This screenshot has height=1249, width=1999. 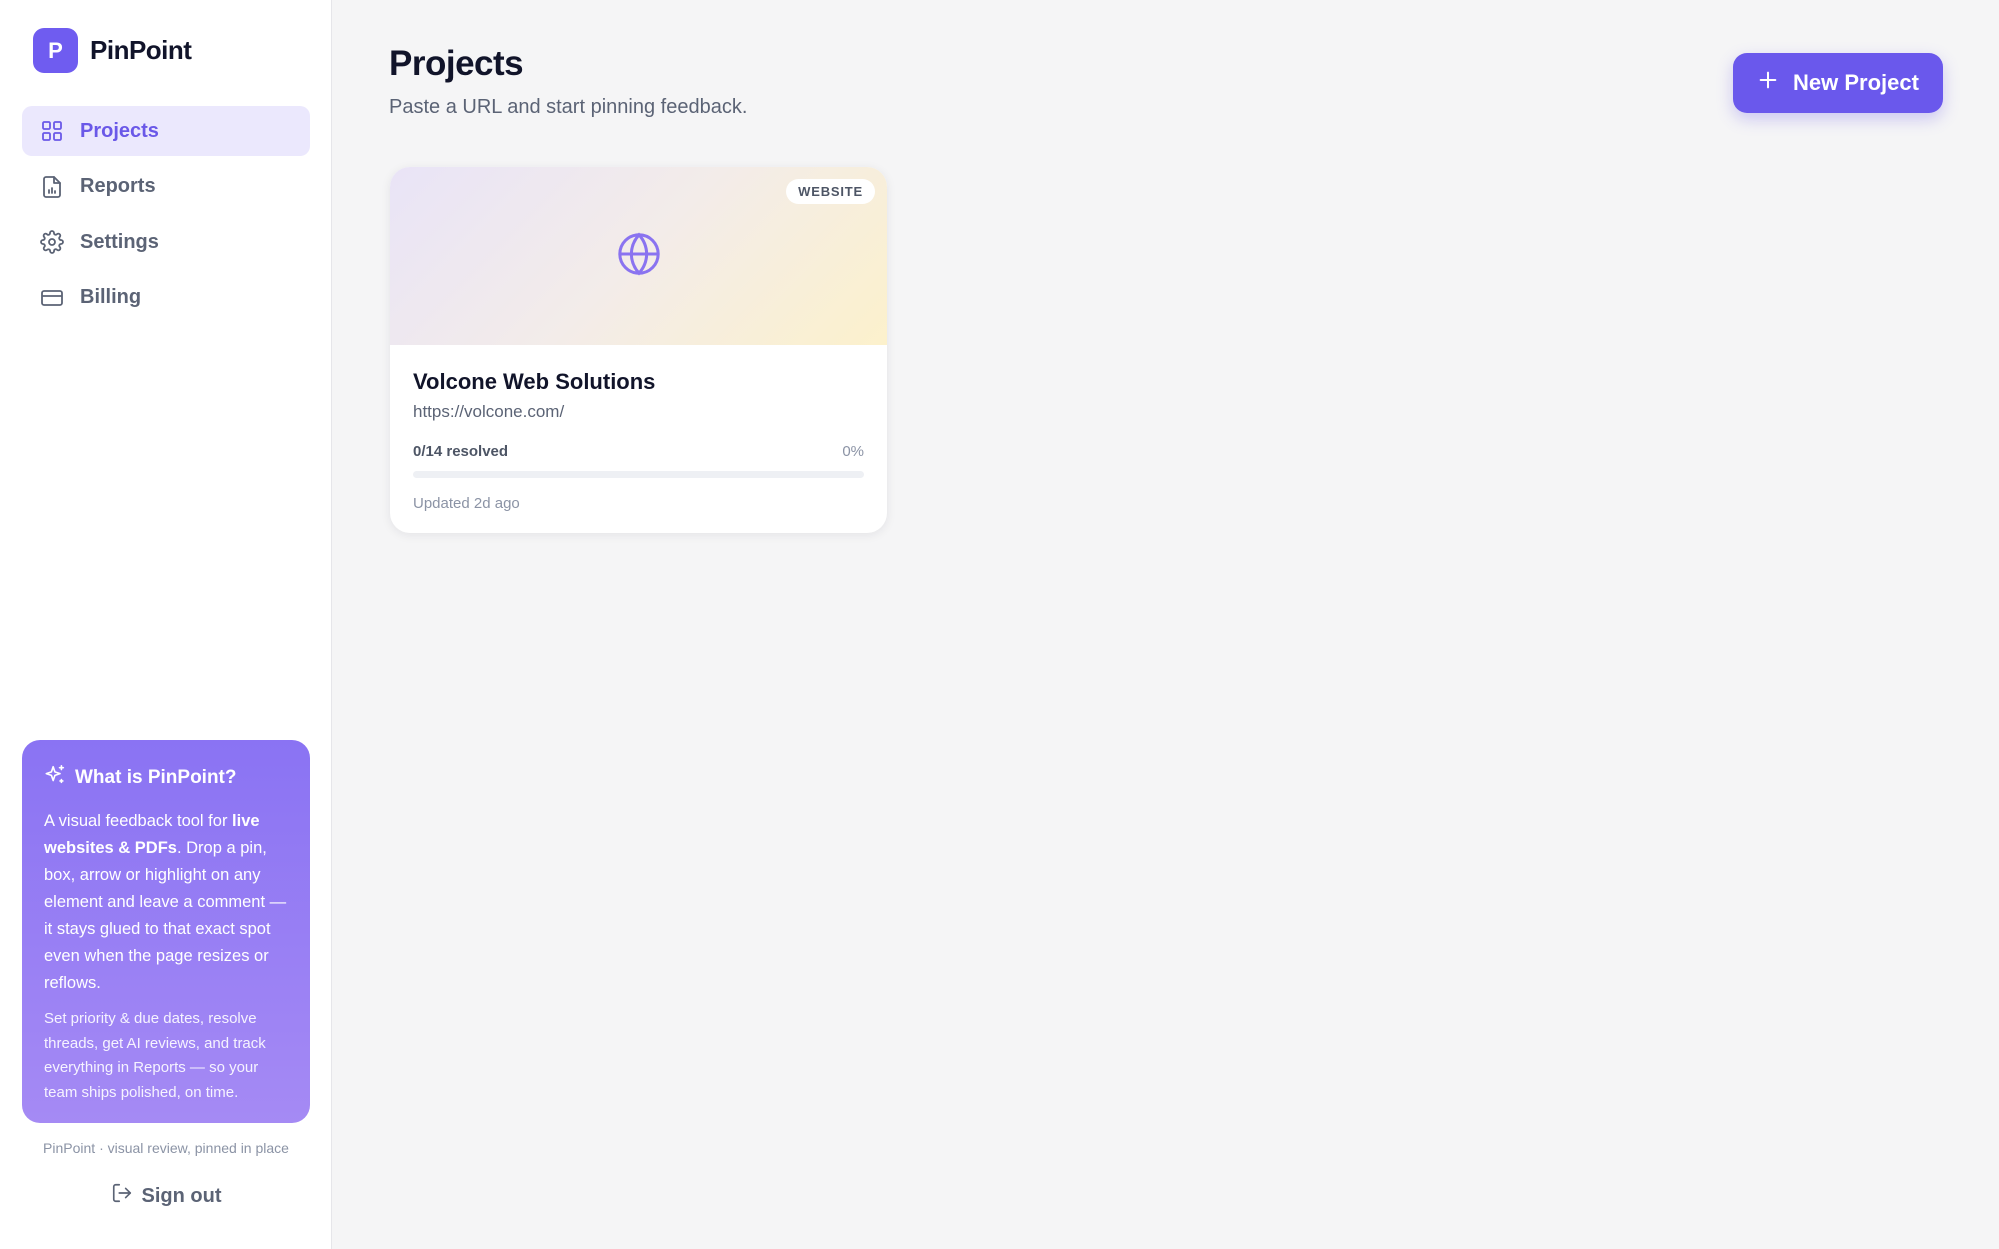 I want to click on brand-logo: P, so click(x=55, y=50).